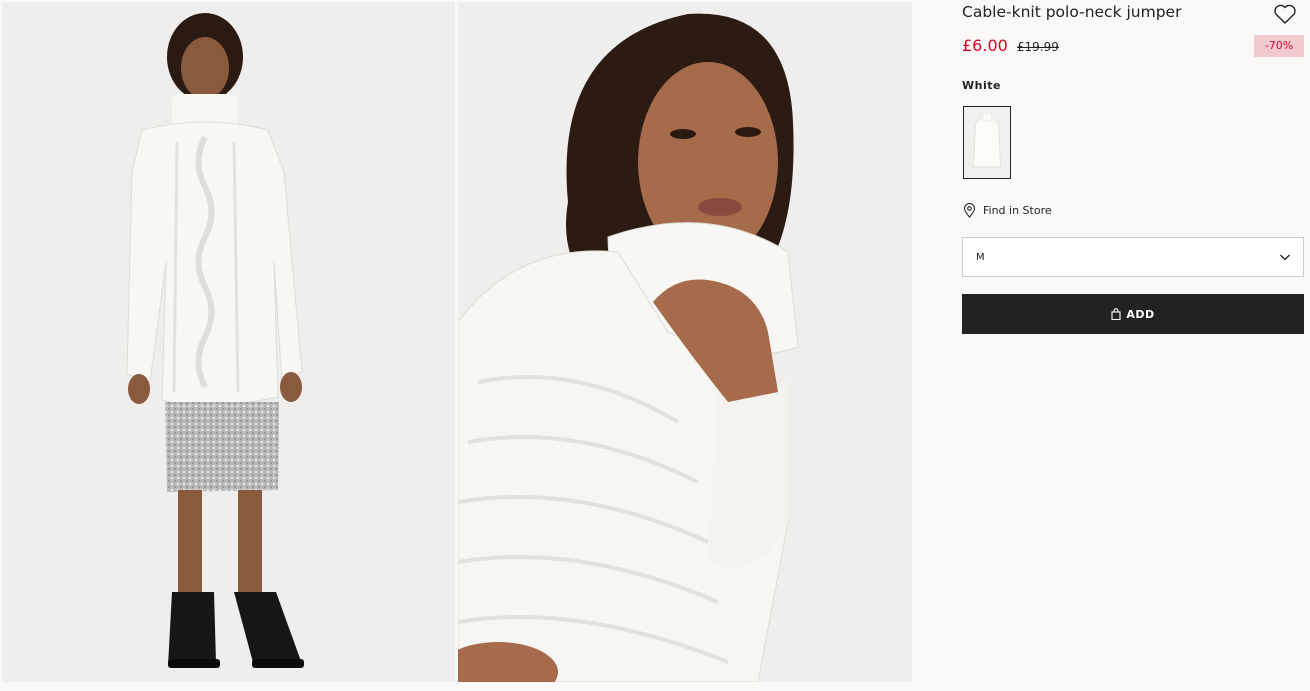 The width and height of the screenshot is (1310, 691). Describe the element at coordinates (1279, 46) in the screenshot. I see `discount-badge: -70%` at that location.